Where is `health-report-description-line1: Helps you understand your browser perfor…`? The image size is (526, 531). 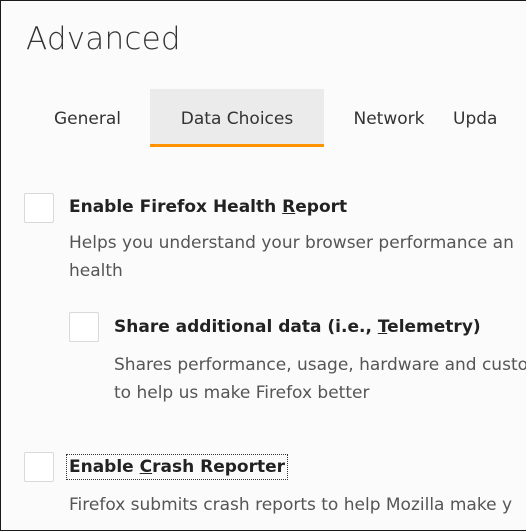
health-report-description-line1: Helps you understand your browser perfor… is located at coordinates (291, 243).